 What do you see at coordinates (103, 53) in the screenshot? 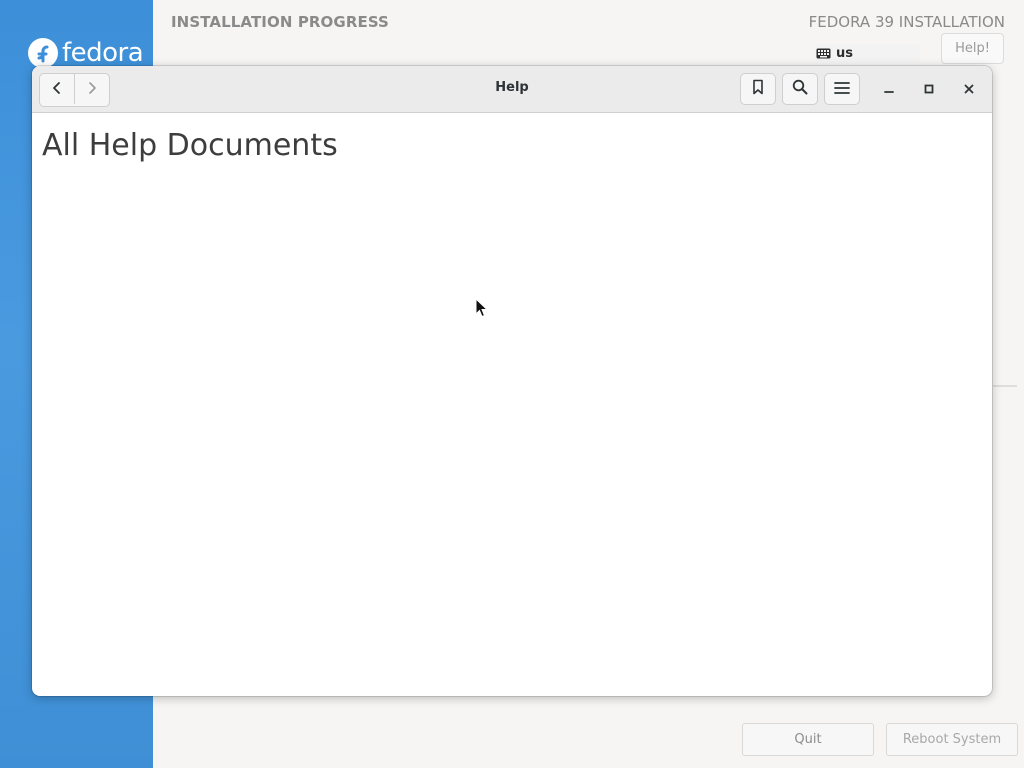
I see `fedora-logo-text: fedora` at bounding box center [103, 53].